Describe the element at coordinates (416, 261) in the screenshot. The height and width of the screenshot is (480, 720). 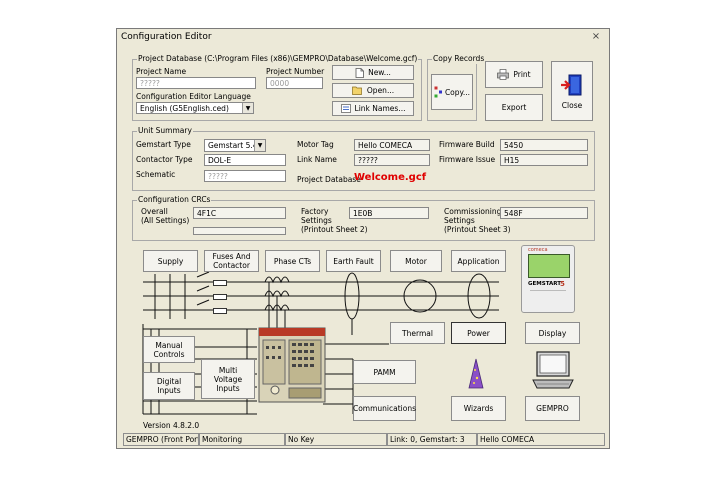
I see `motor-button: Motor` at that location.